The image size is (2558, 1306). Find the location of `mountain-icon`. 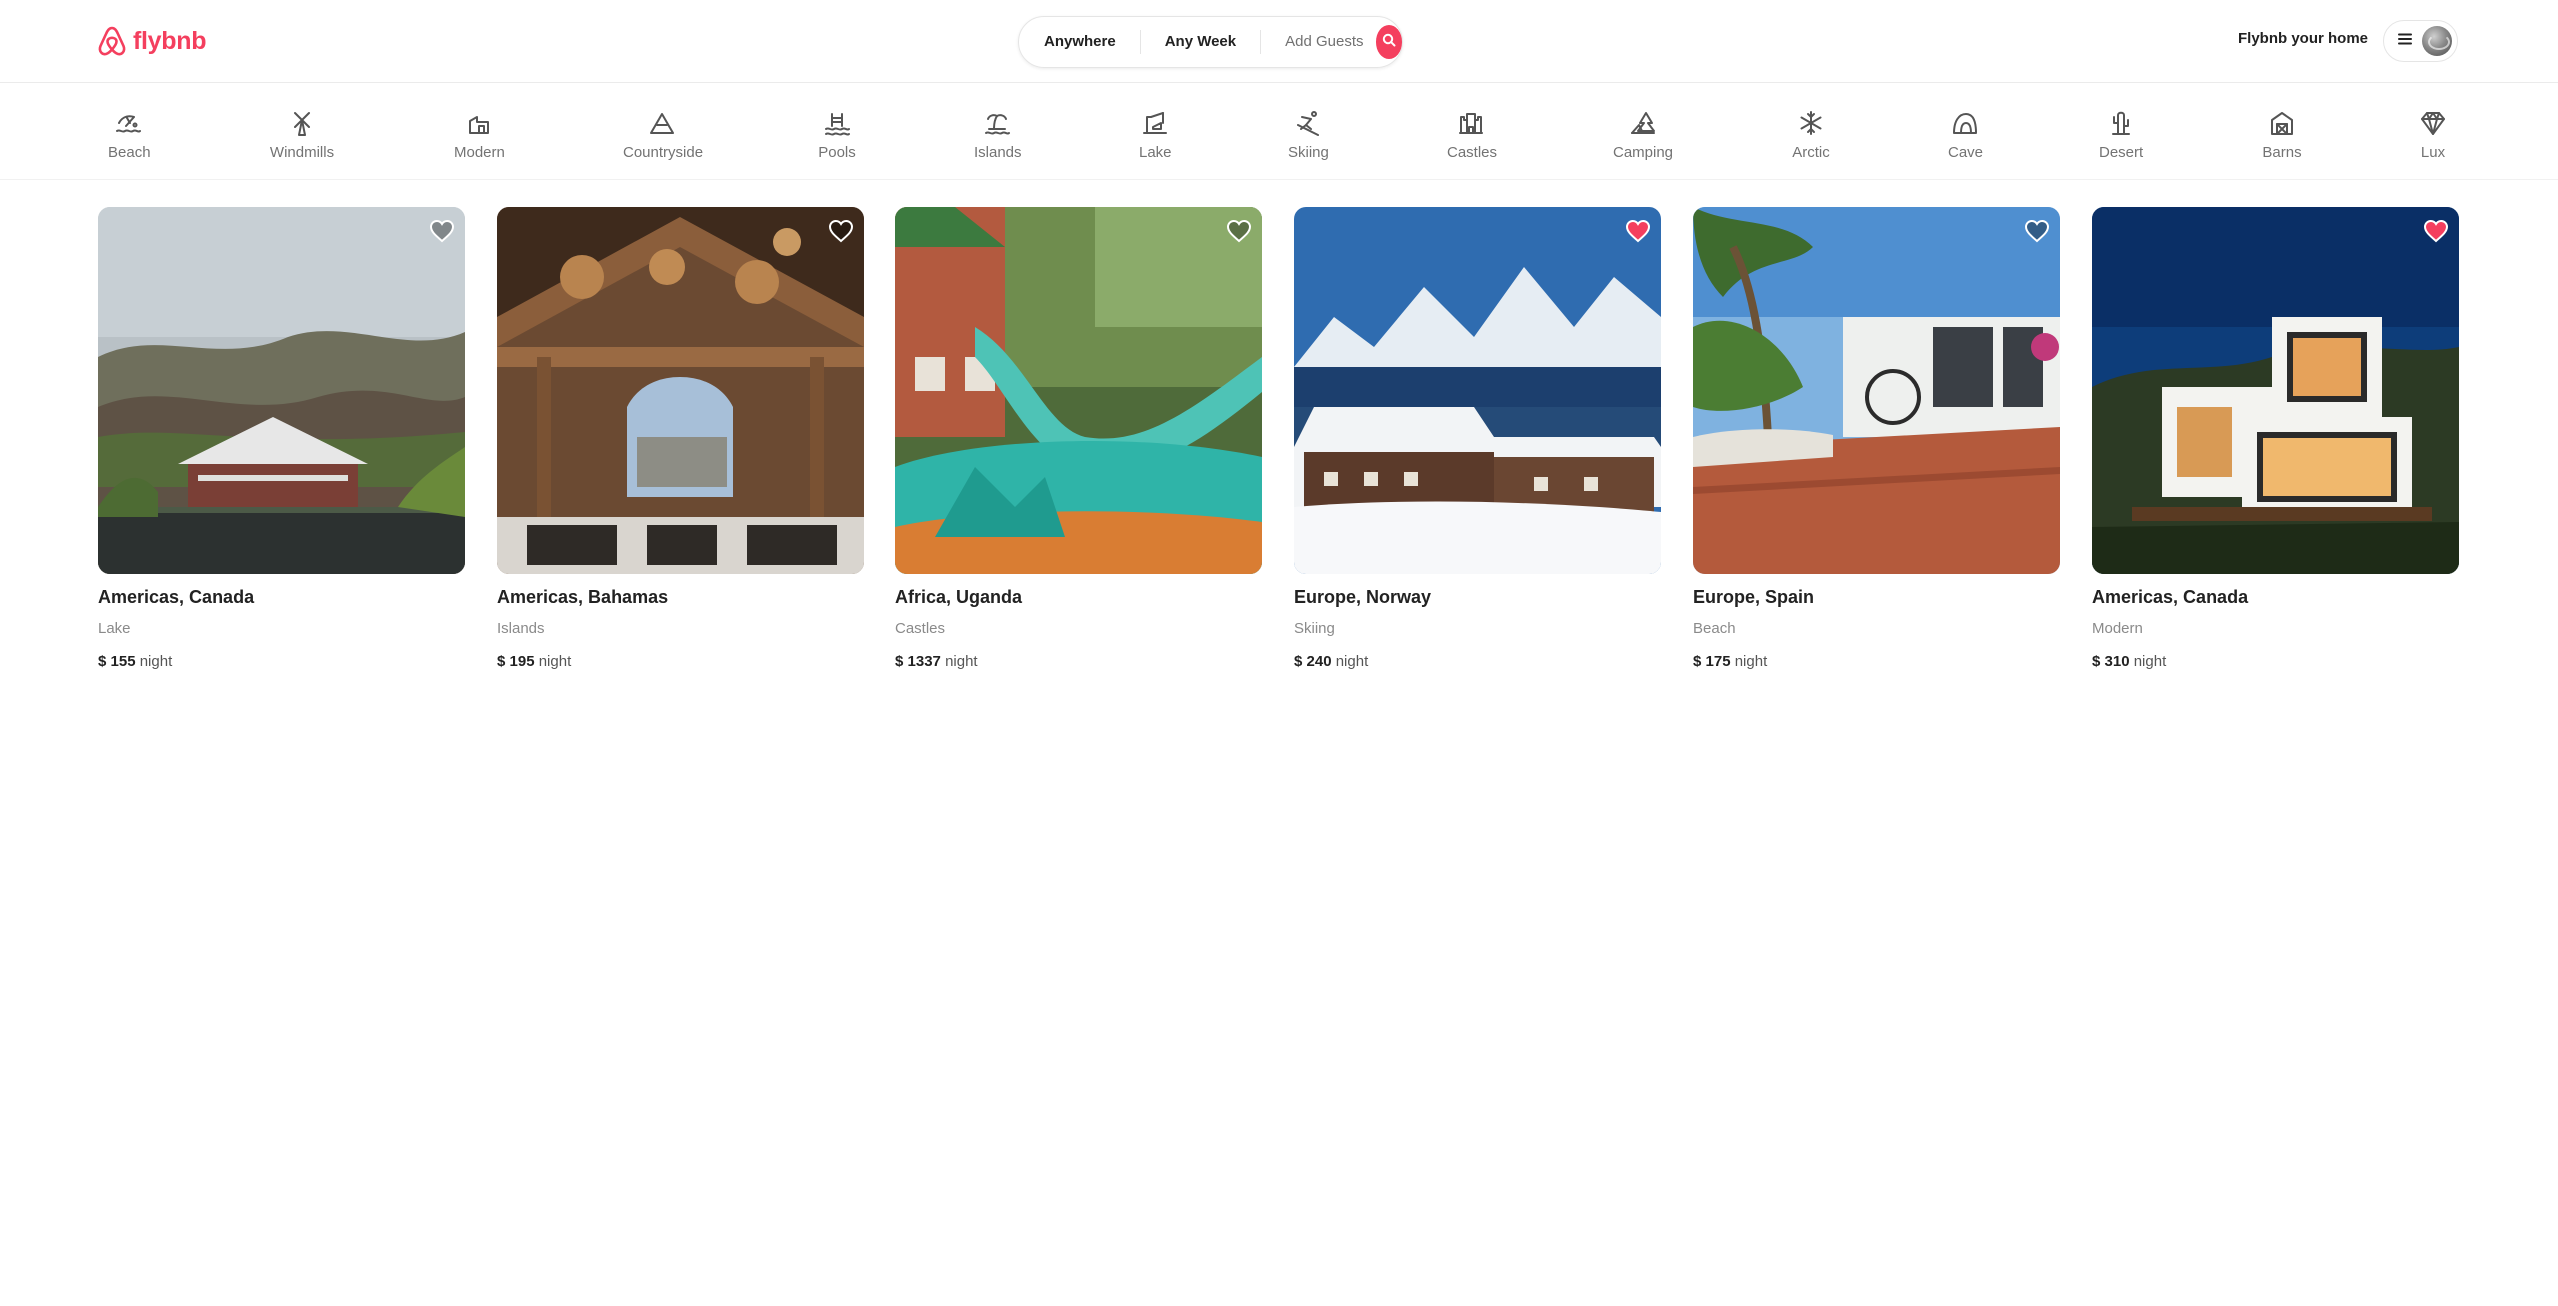

mountain-icon is located at coordinates (662, 123).